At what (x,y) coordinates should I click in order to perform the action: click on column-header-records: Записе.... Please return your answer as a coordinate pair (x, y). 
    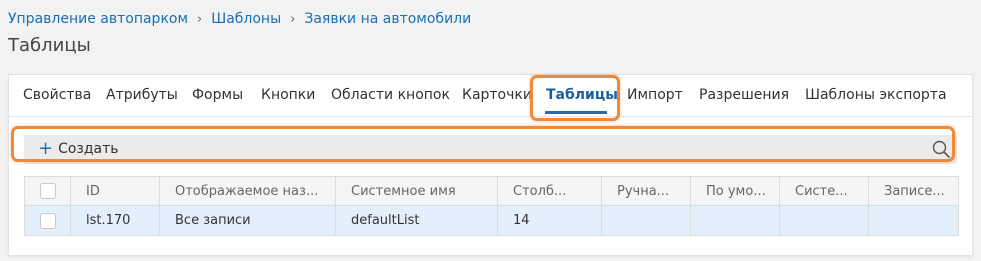
    Looking at the image, I should click on (913, 191).